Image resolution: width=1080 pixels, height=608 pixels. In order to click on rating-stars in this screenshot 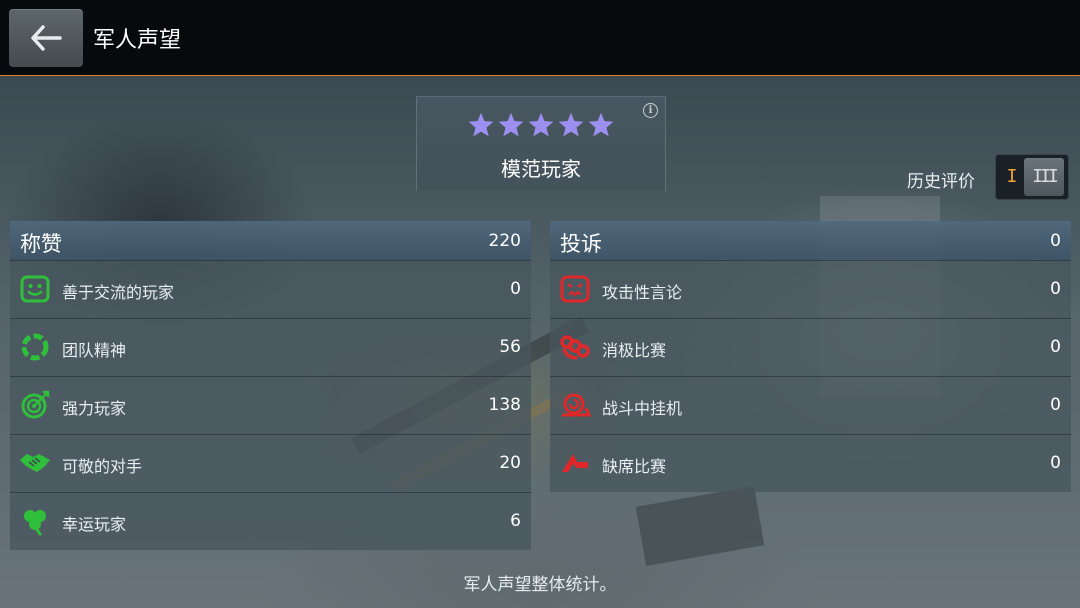, I will do `click(541, 127)`.